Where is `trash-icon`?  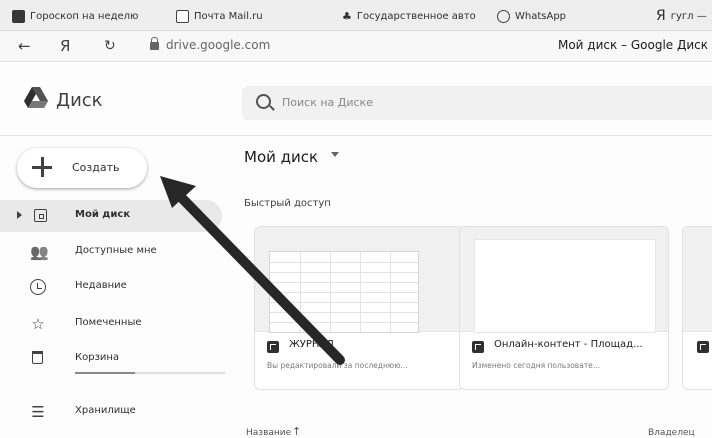 trash-icon is located at coordinates (37, 357).